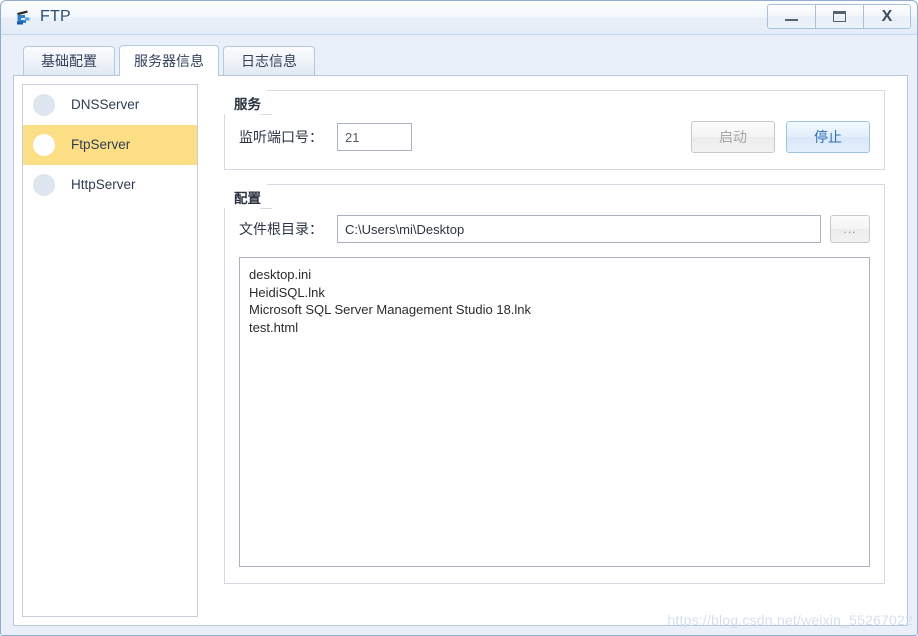  Describe the element at coordinates (459, 18) in the screenshot. I see `title-bar: FTP X` at that location.